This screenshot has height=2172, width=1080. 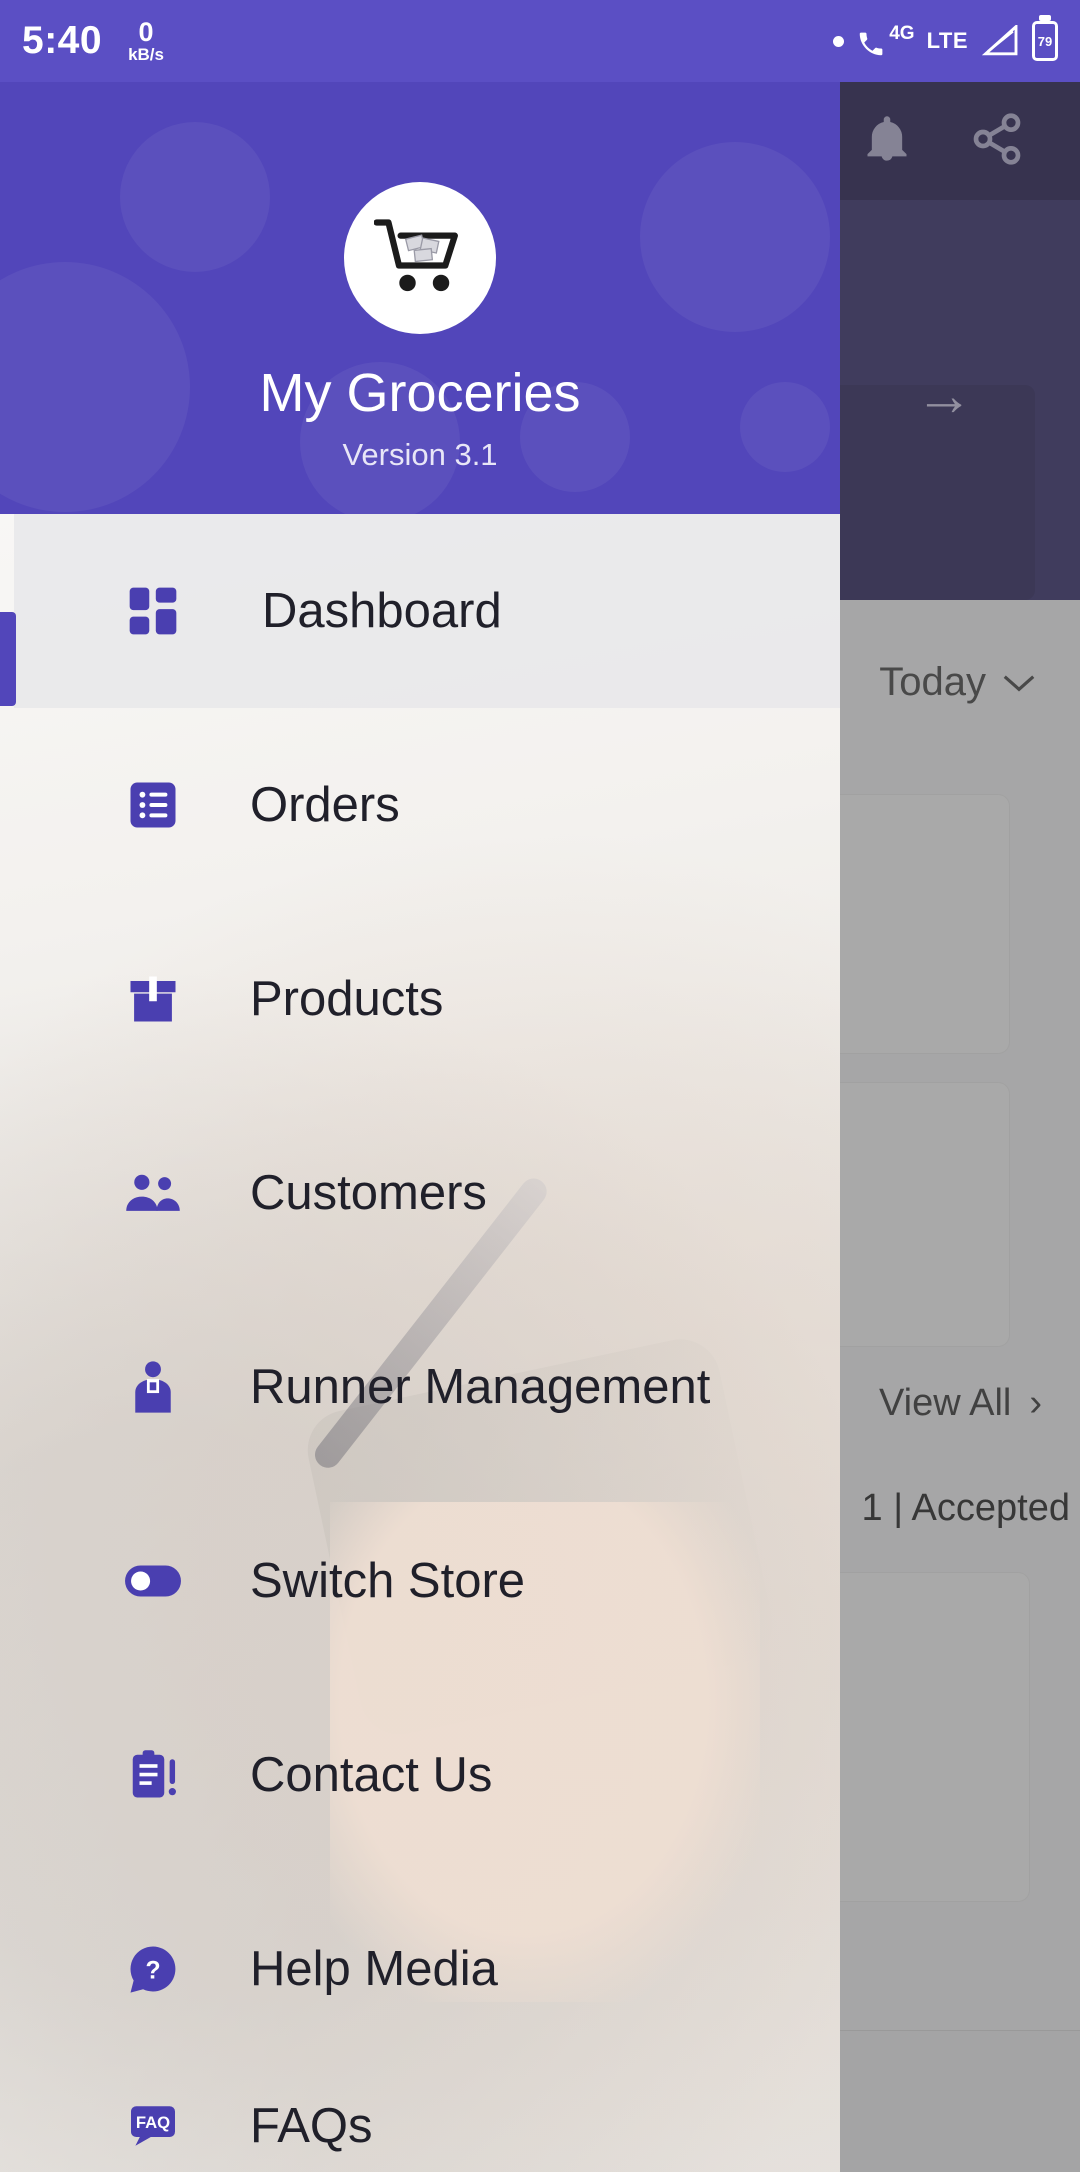 What do you see at coordinates (999, 40) in the screenshot?
I see `signal-bars-icon` at bounding box center [999, 40].